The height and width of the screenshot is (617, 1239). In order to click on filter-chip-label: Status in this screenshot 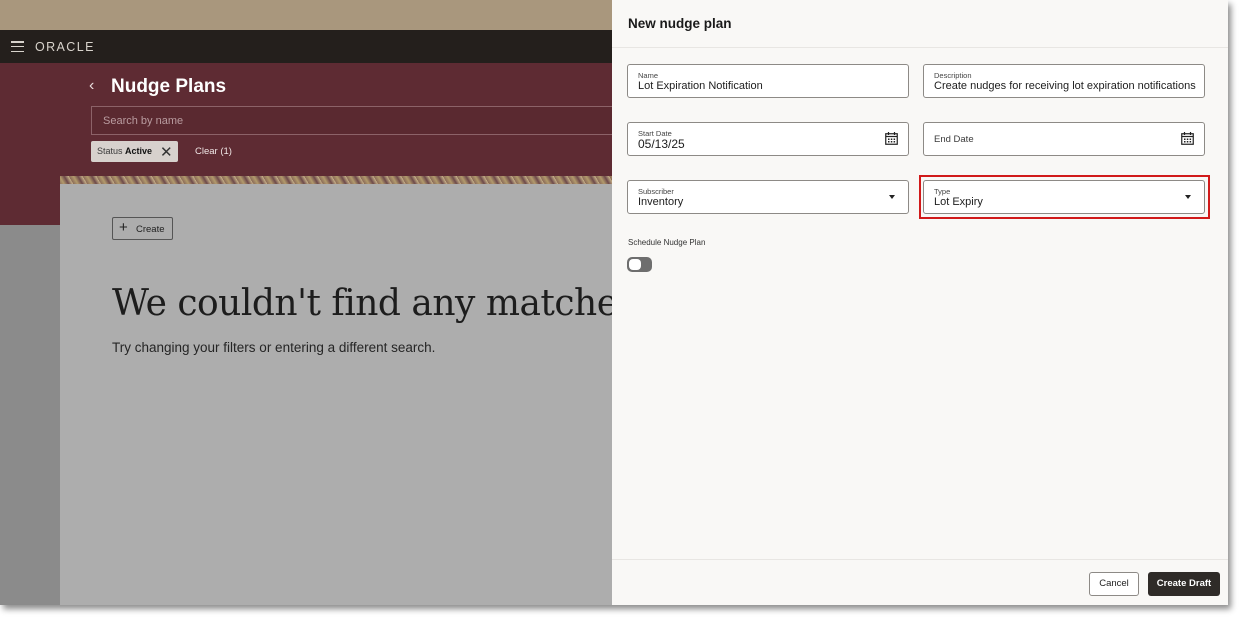, I will do `click(110, 151)`.